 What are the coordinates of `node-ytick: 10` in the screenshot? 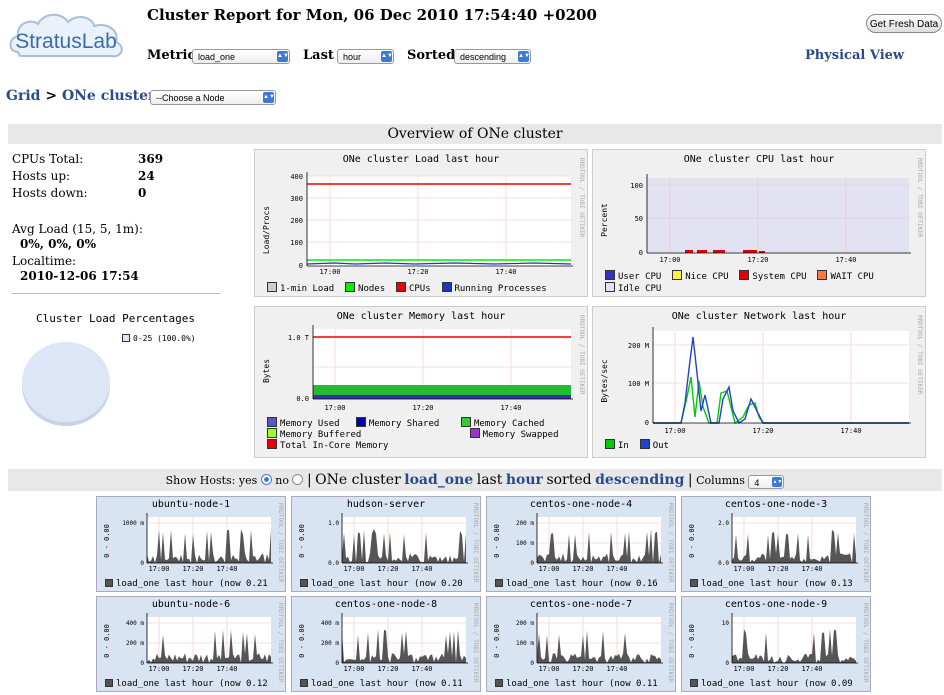 It's located at (726, 623).